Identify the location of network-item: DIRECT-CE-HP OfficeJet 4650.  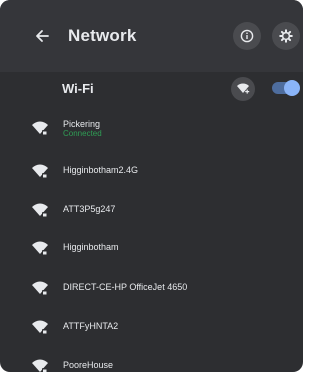
(151, 288).